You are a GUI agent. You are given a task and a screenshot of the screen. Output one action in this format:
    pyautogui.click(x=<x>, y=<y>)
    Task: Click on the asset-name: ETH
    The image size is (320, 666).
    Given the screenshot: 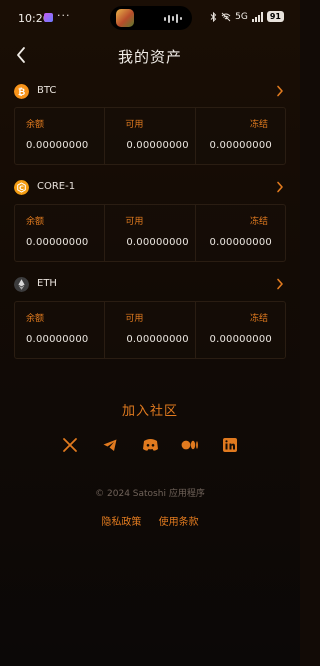 What is the action you would take?
    pyautogui.click(x=47, y=283)
    